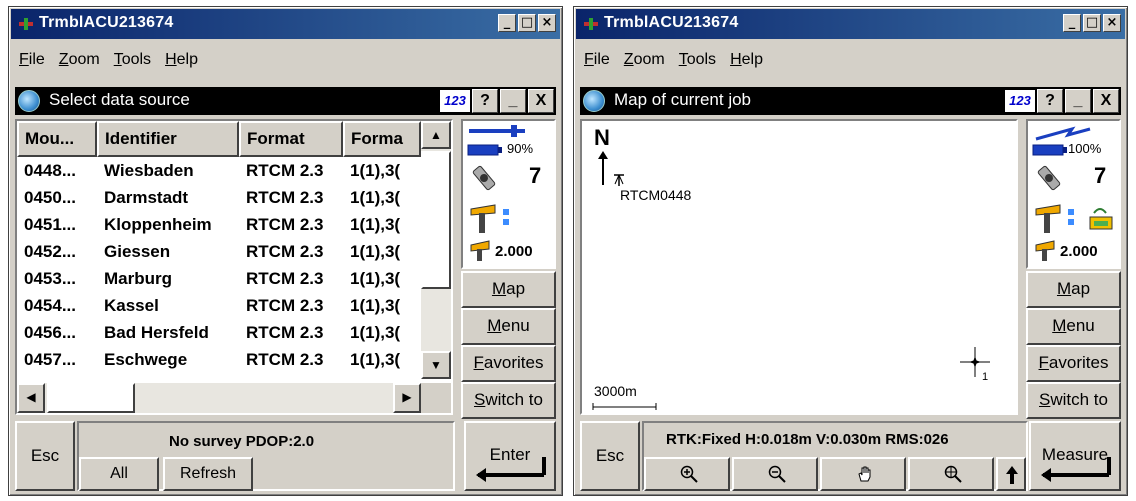  I want to click on up-arrow-icon, so click(1012, 475).